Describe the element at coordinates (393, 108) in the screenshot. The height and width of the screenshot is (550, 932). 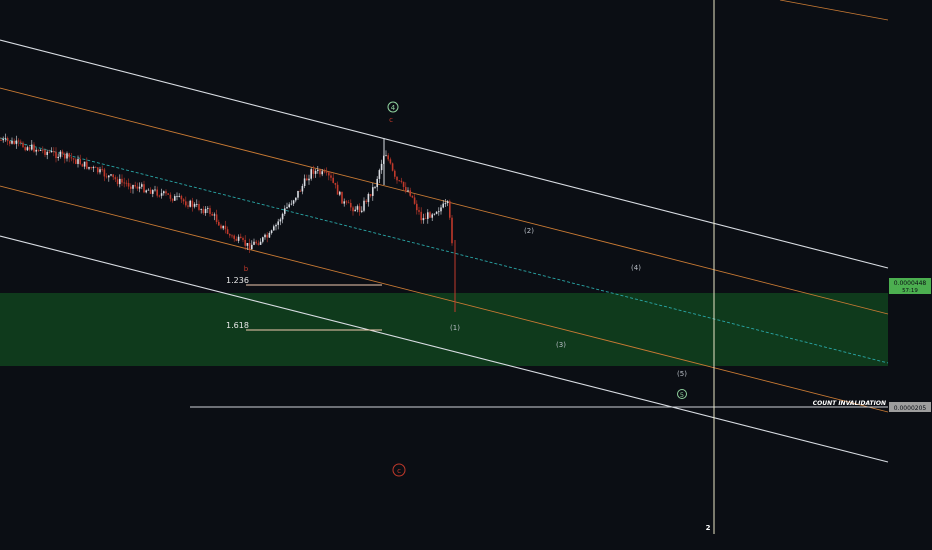
I see `wave-4-circled-label: 4` at that location.